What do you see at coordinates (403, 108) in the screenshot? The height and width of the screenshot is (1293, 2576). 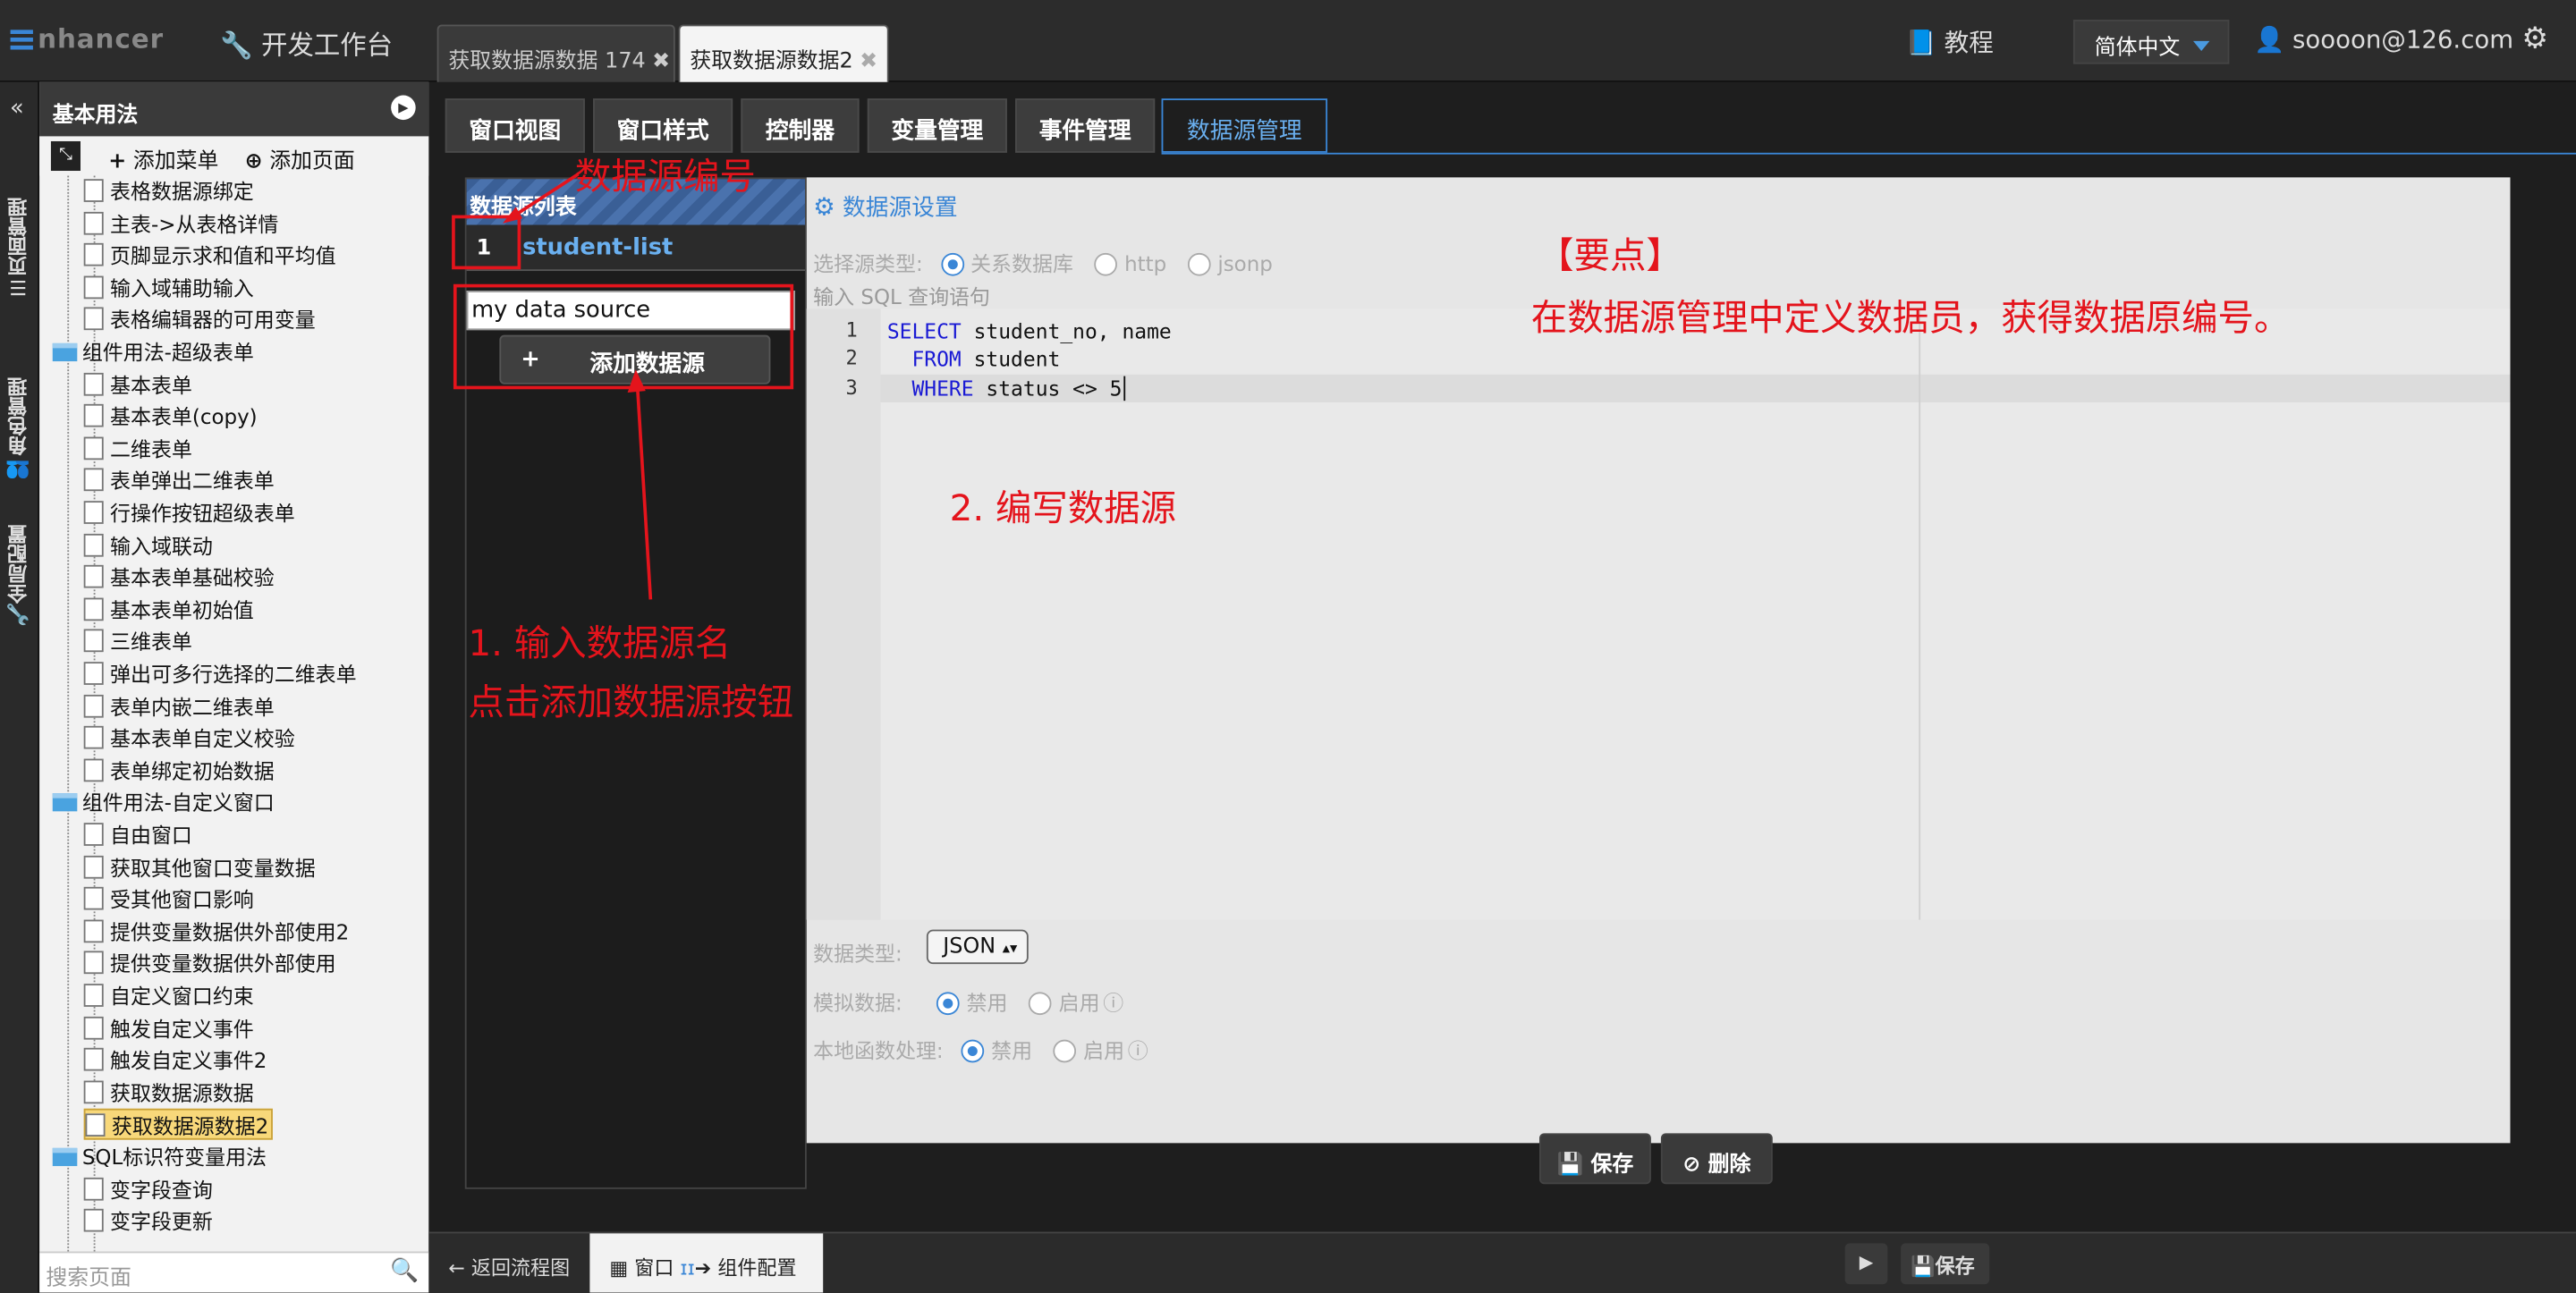 I see `play-icon: ▶` at bounding box center [403, 108].